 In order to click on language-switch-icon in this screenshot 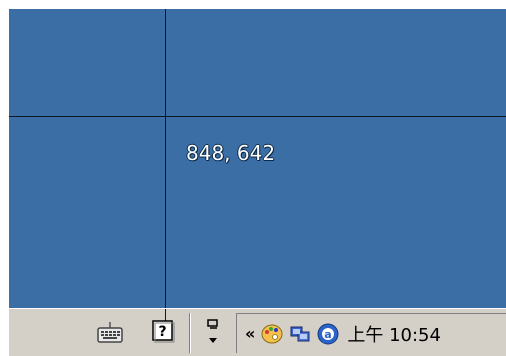, I will do `click(212, 331)`.